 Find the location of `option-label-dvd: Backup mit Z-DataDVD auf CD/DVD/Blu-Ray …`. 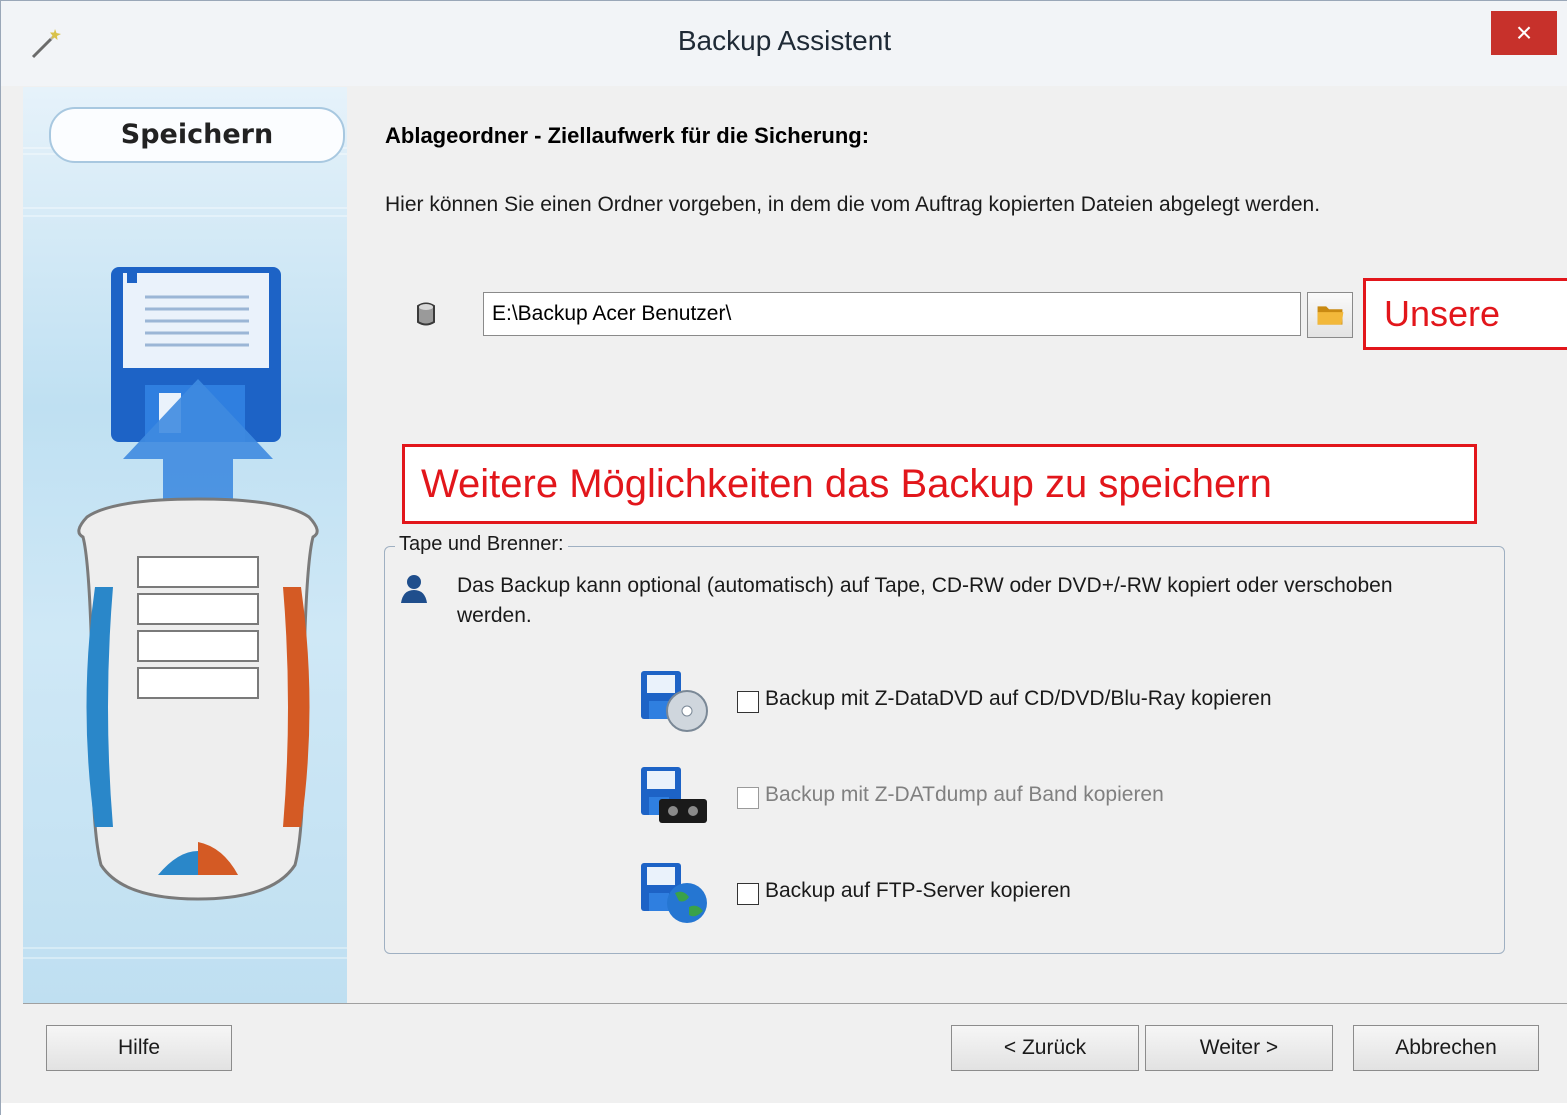

option-label-dvd: Backup mit Z-DataDVD auf CD/DVD/Blu-Ray … is located at coordinates (1018, 698).